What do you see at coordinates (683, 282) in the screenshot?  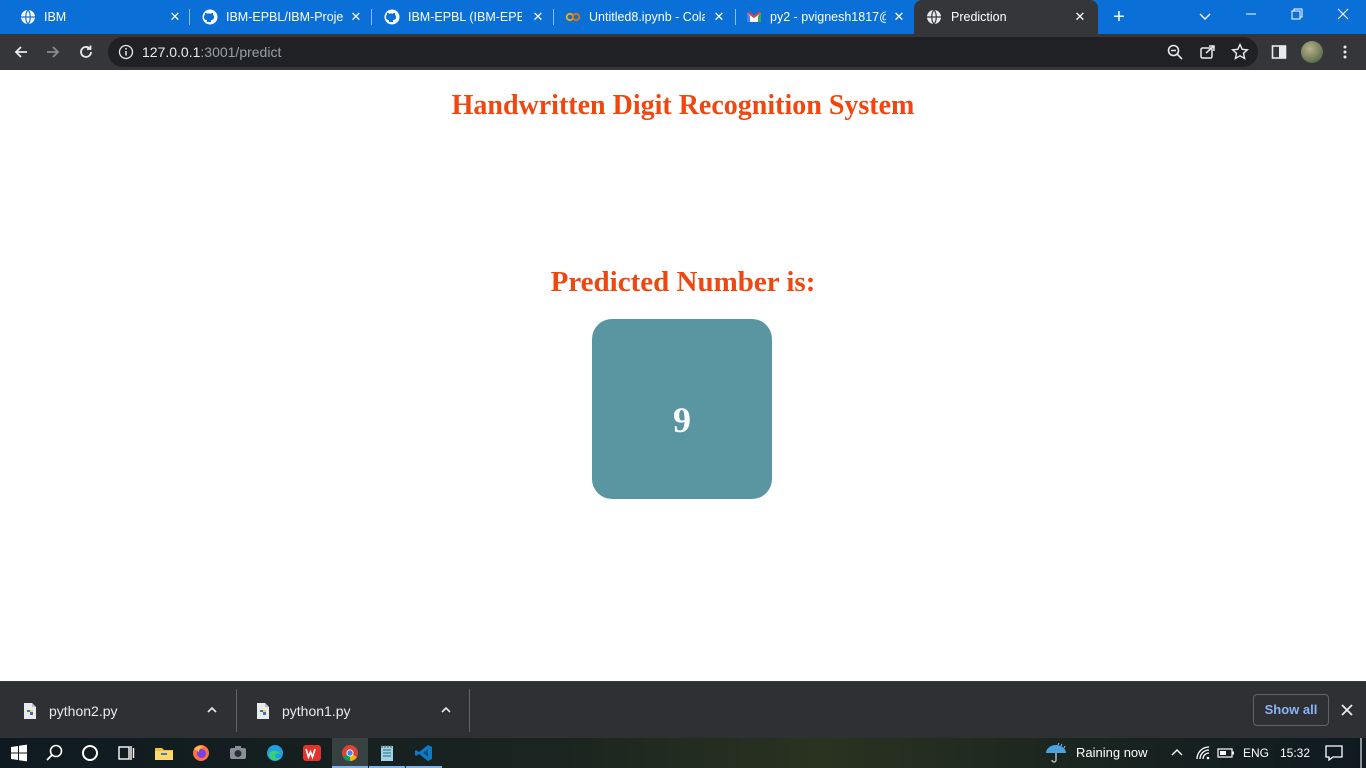 I see `prediction-heading: Predicted Number is:` at bounding box center [683, 282].